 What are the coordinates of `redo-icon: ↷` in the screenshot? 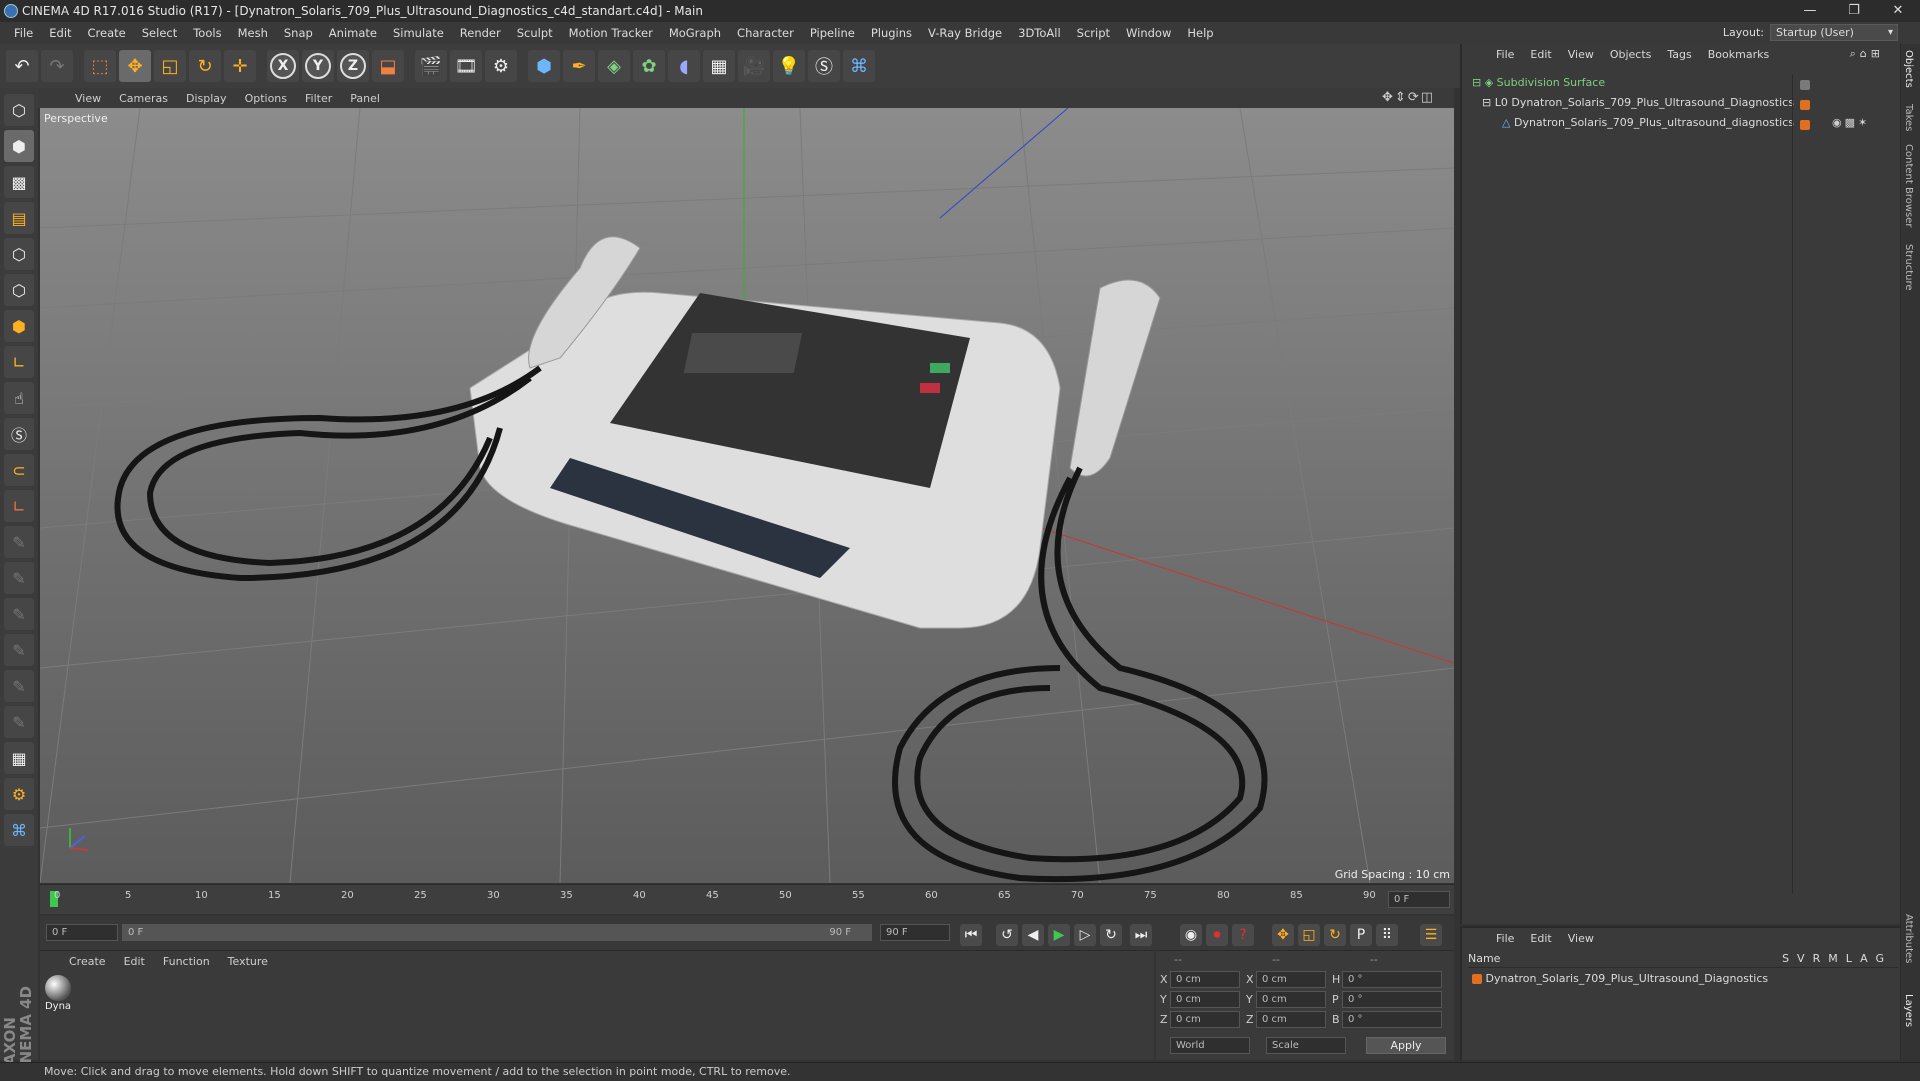 It's located at (57, 66).